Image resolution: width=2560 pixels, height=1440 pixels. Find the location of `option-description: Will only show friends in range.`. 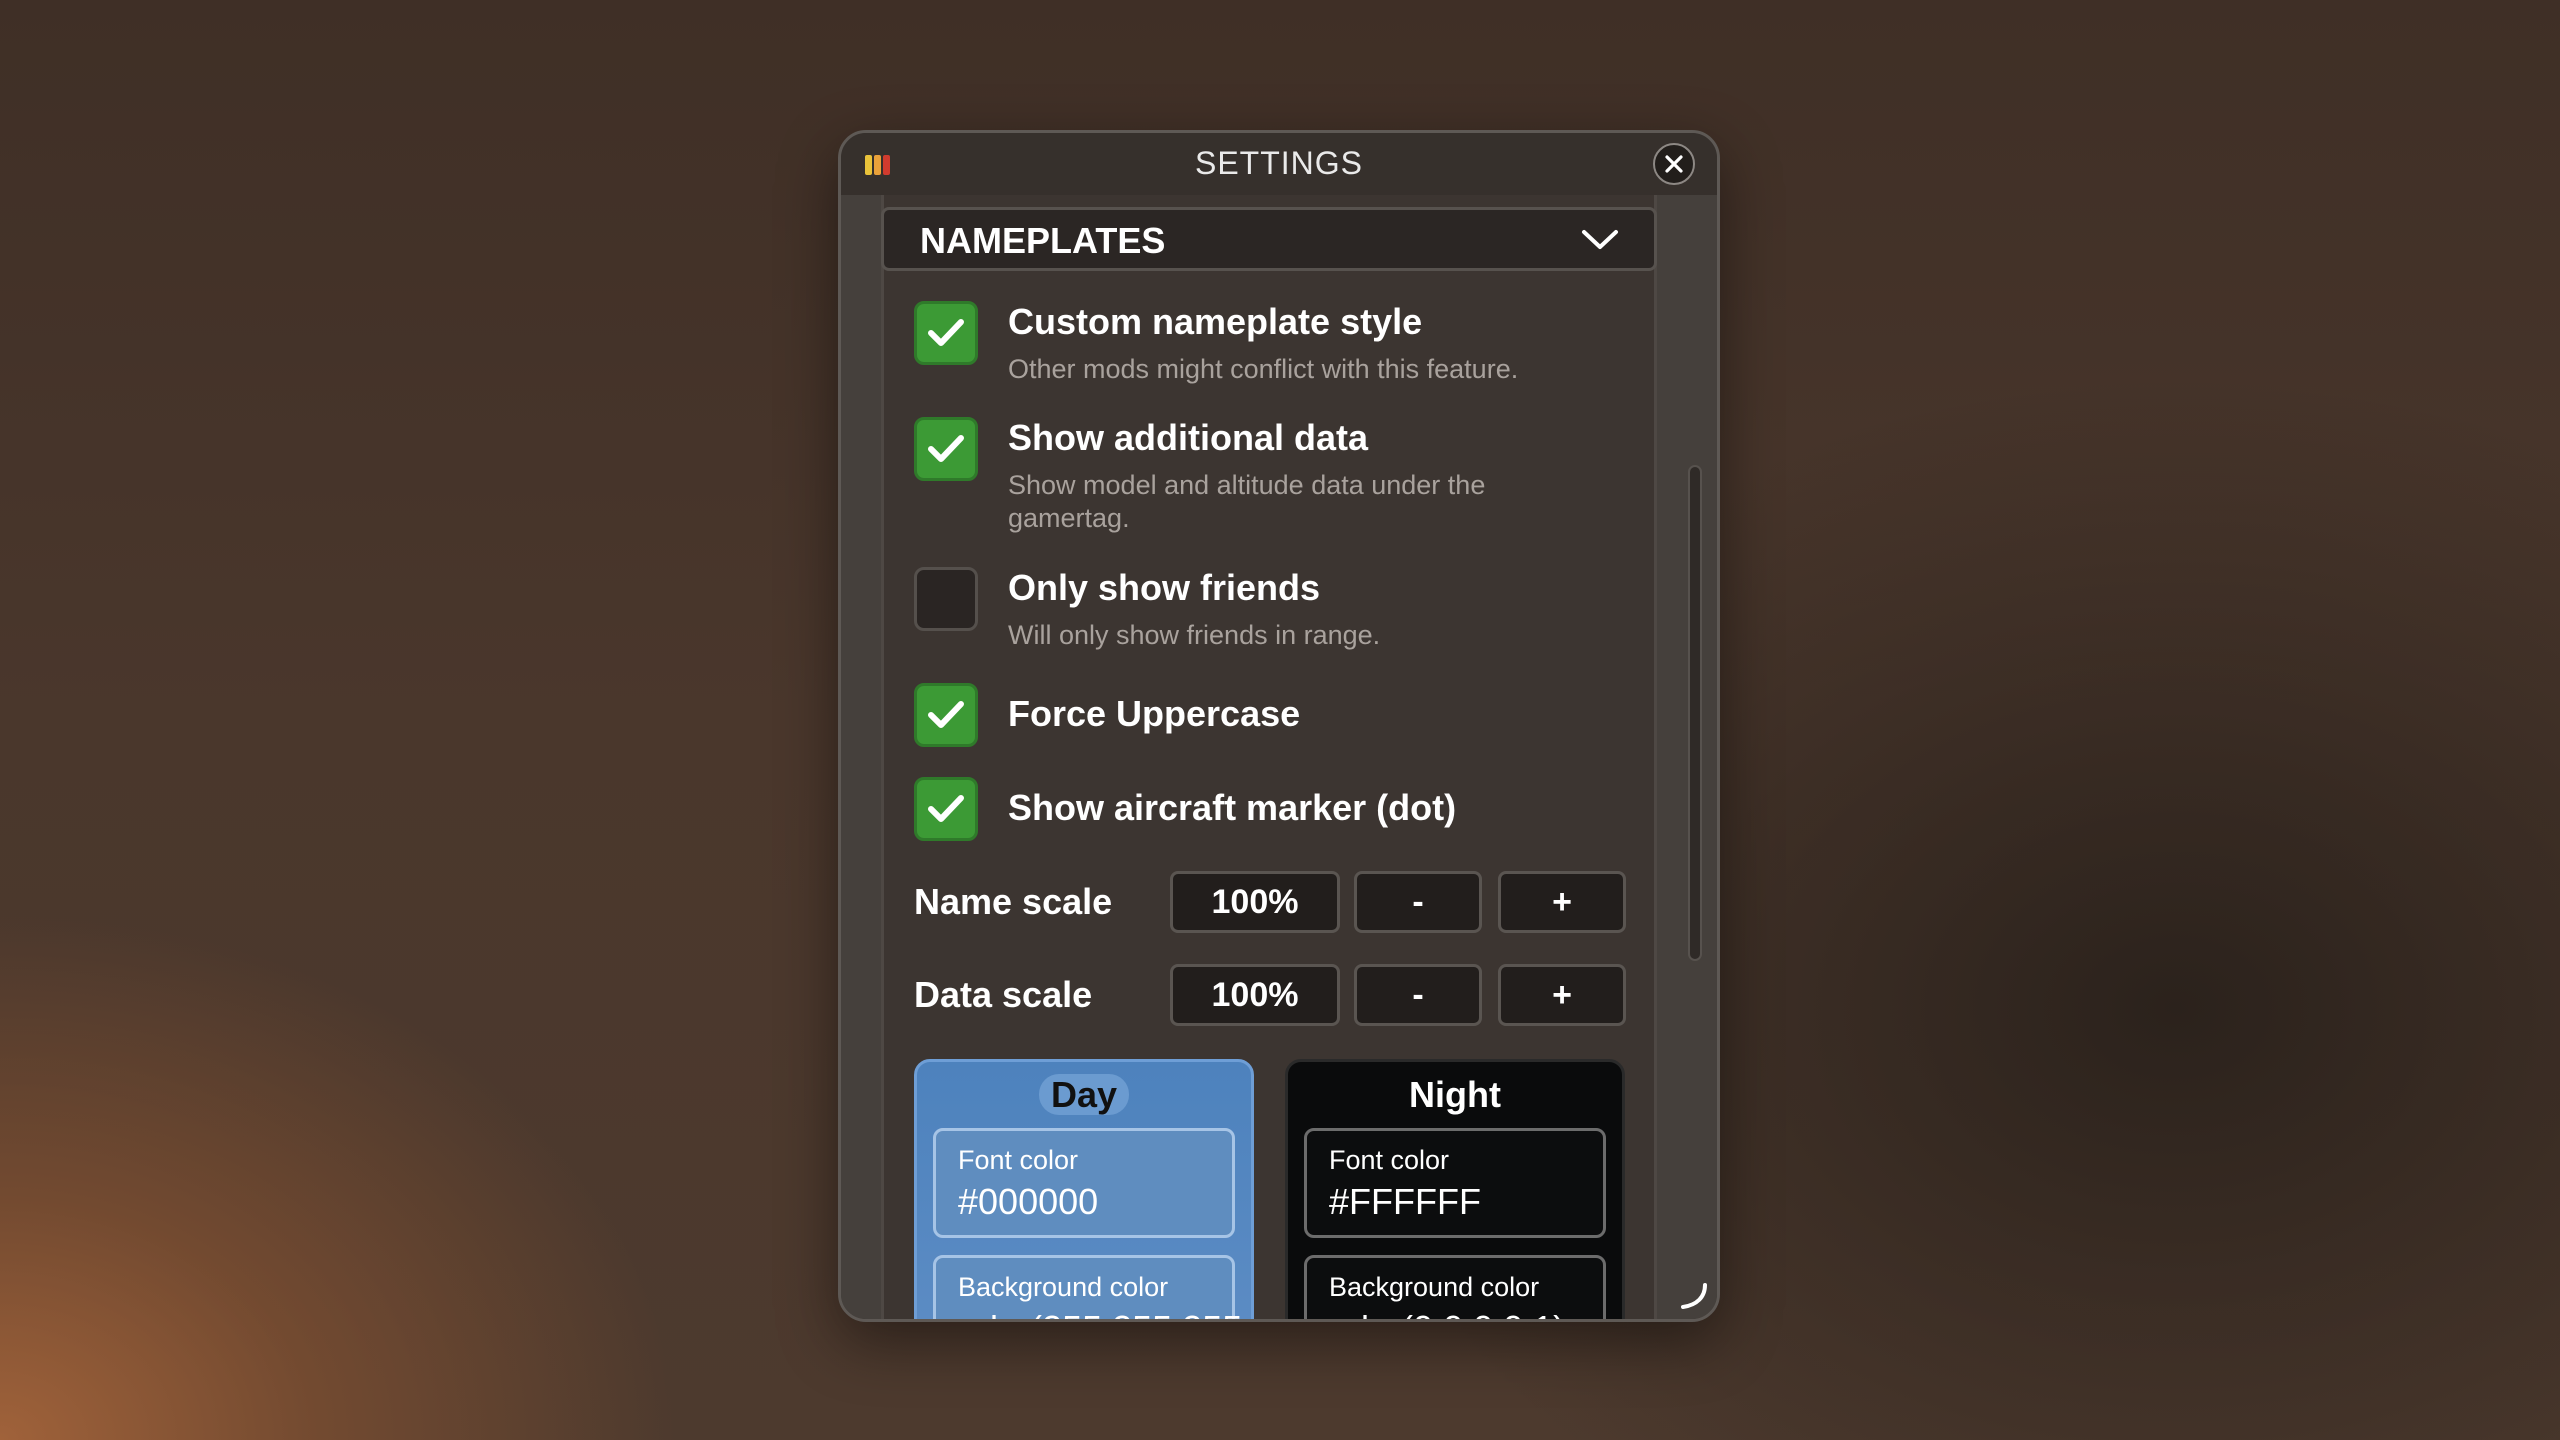

option-description: Will only show friends in range. is located at coordinates (1194, 635).